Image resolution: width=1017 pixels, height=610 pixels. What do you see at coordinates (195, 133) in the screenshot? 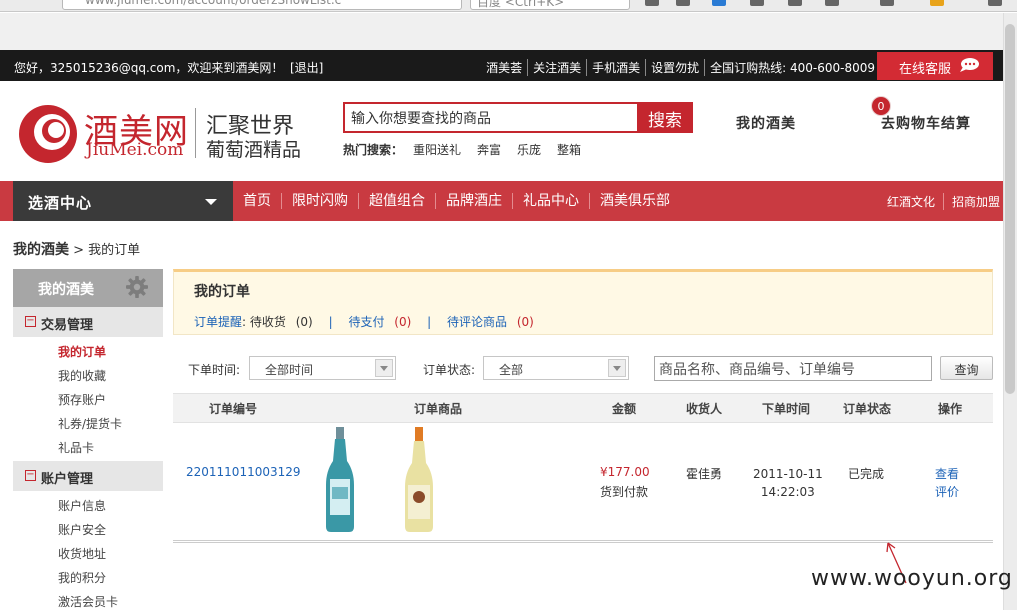
I see `slogan-divider` at bounding box center [195, 133].